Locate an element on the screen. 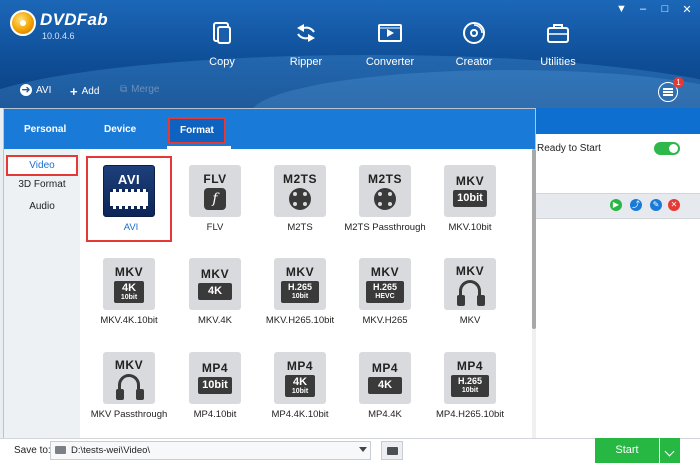 The width and height of the screenshot is (700, 469). remove-icon: ✕ is located at coordinates (674, 205).